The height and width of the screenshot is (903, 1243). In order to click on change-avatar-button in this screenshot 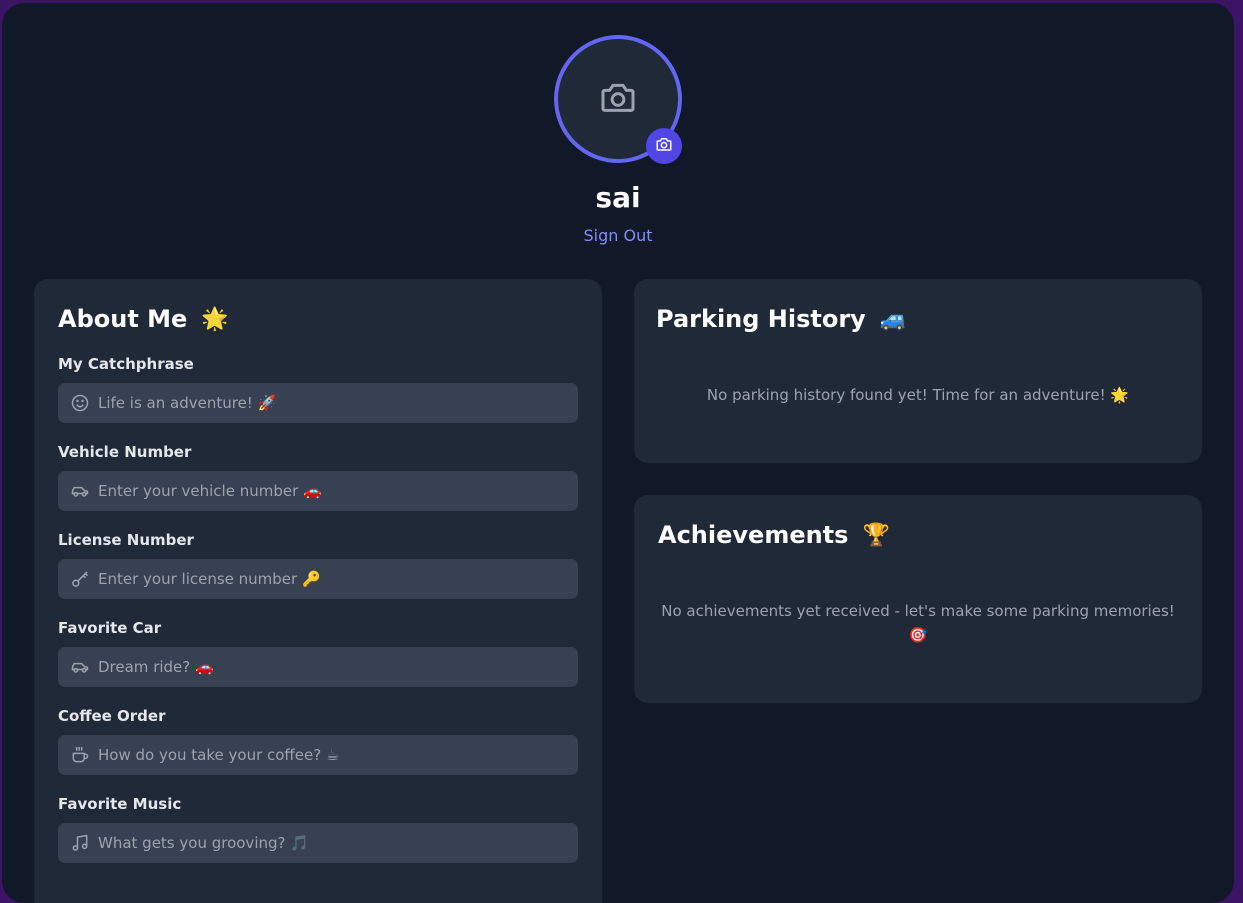, I will do `click(664, 146)`.